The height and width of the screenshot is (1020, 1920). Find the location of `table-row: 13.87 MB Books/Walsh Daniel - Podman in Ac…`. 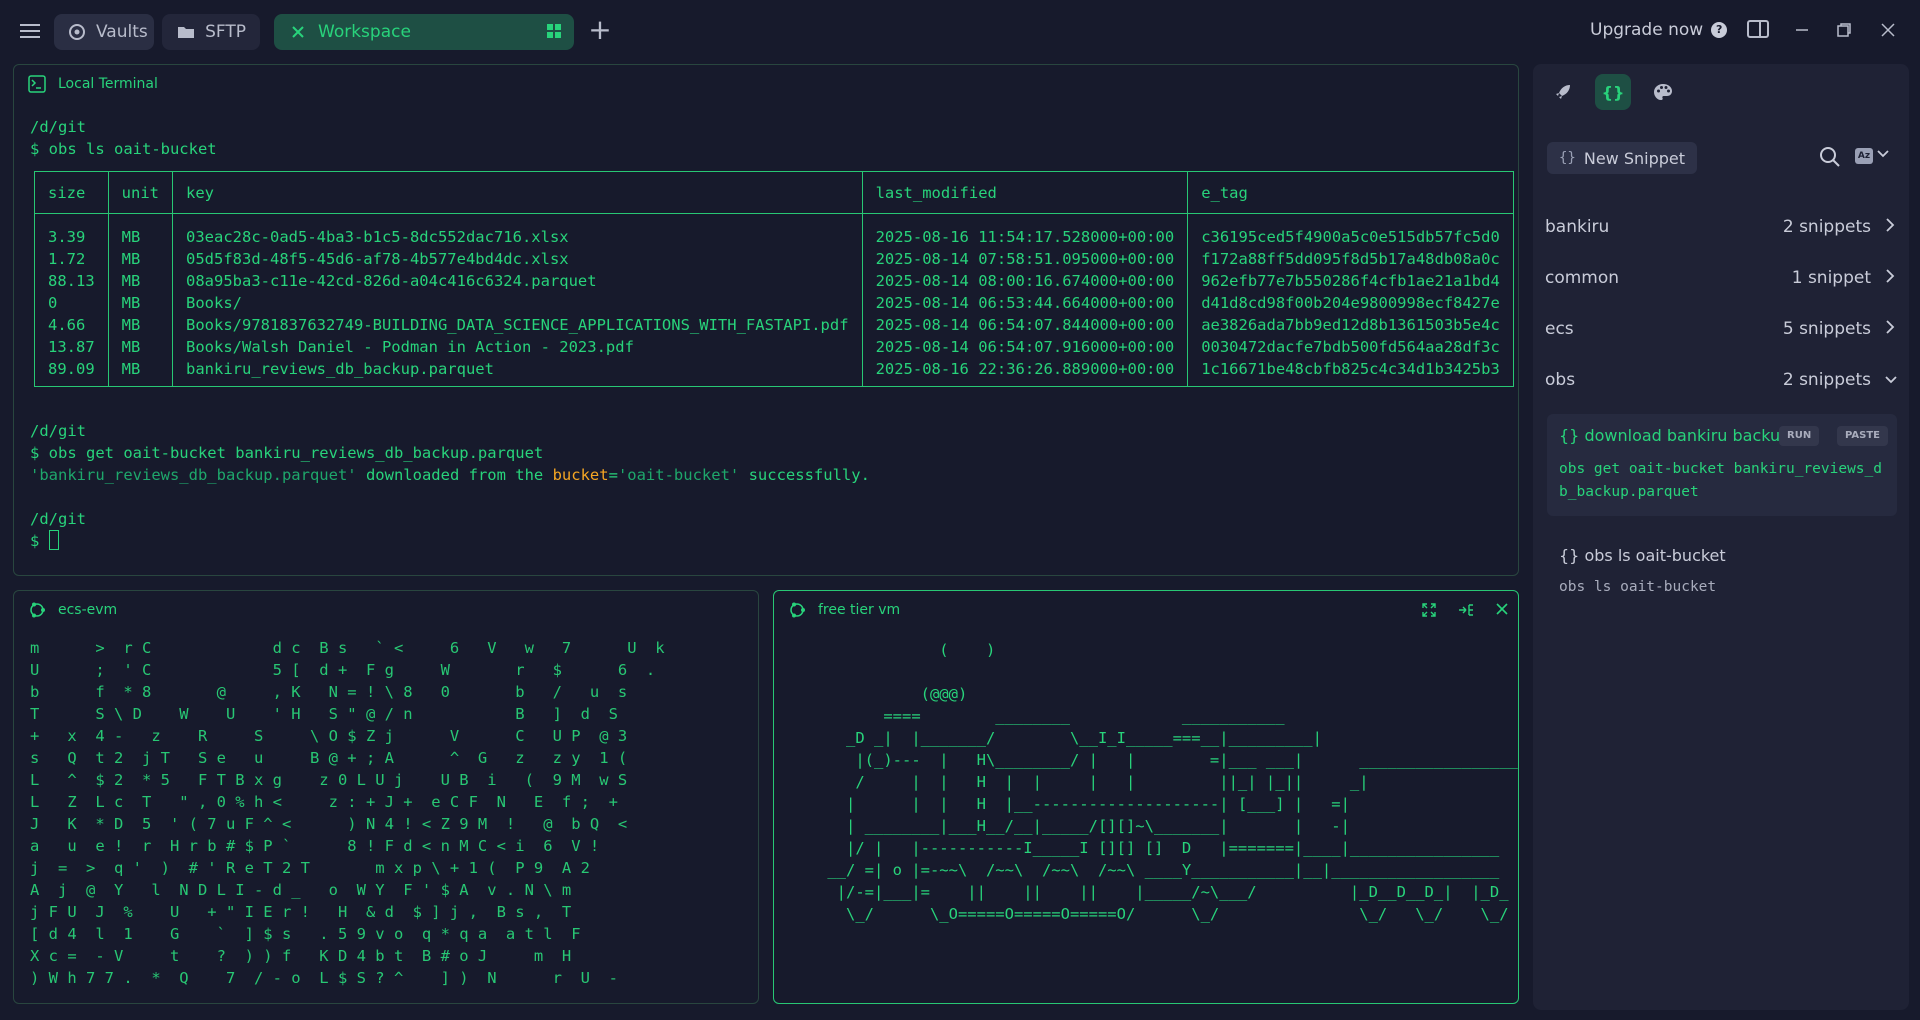

table-row: 13.87 MB Books/Walsh Daniel - Podman in Ac… is located at coordinates (774, 347).